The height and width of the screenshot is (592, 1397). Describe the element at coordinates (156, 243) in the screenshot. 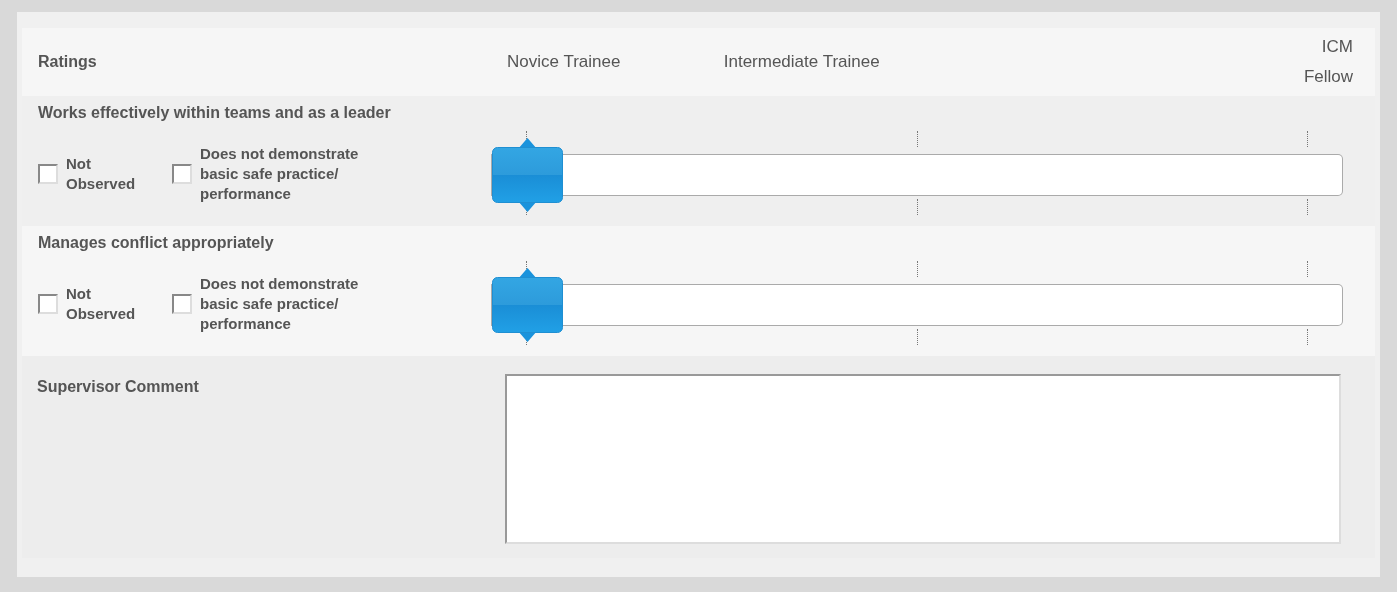

I see `competency-title: Manages conflict appropriately` at that location.